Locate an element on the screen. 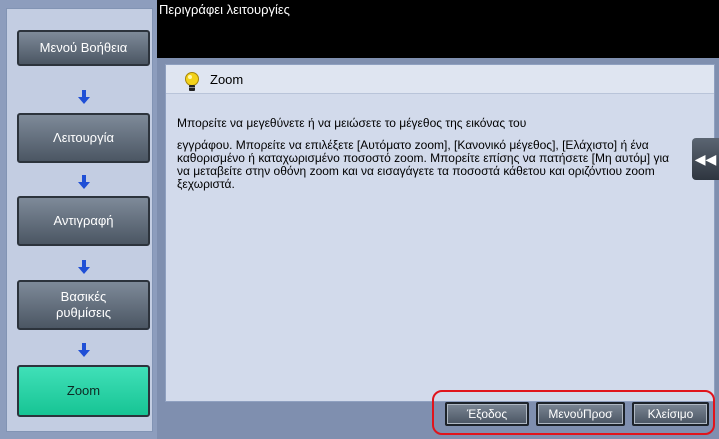  close-button: Κλείσιμο is located at coordinates (670, 414).